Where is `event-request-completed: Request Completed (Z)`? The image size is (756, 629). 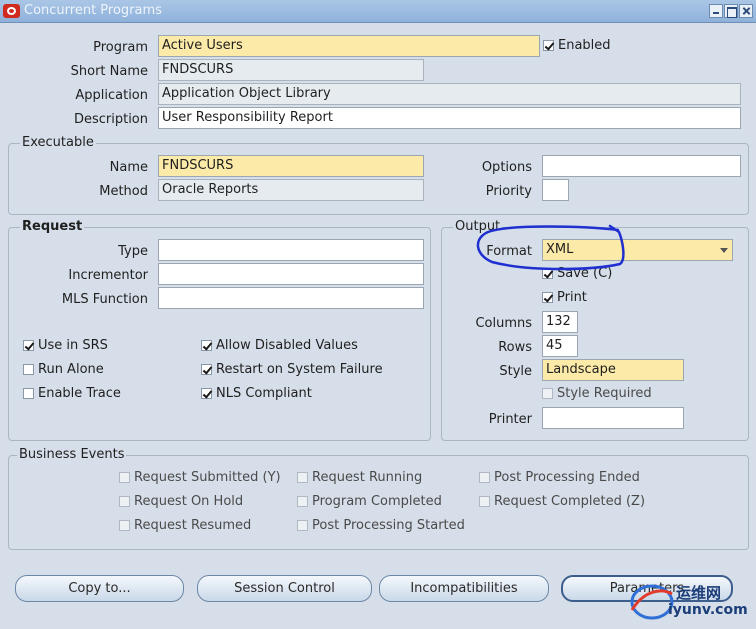
event-request-completed: Request Completed (Z) is located at coordinates (562, 503).